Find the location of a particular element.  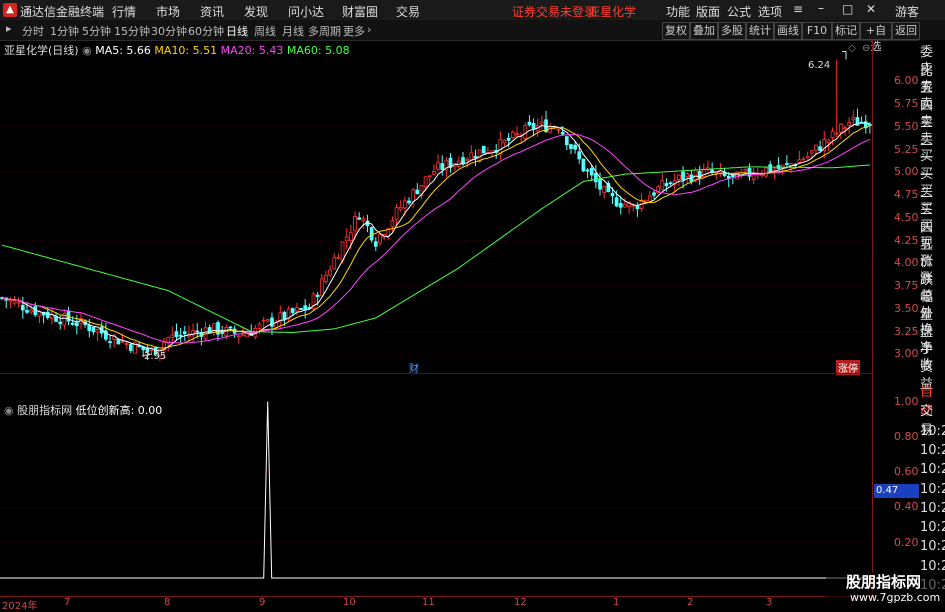

tab-weekly: 周线 is located at coordinates (265, 31).